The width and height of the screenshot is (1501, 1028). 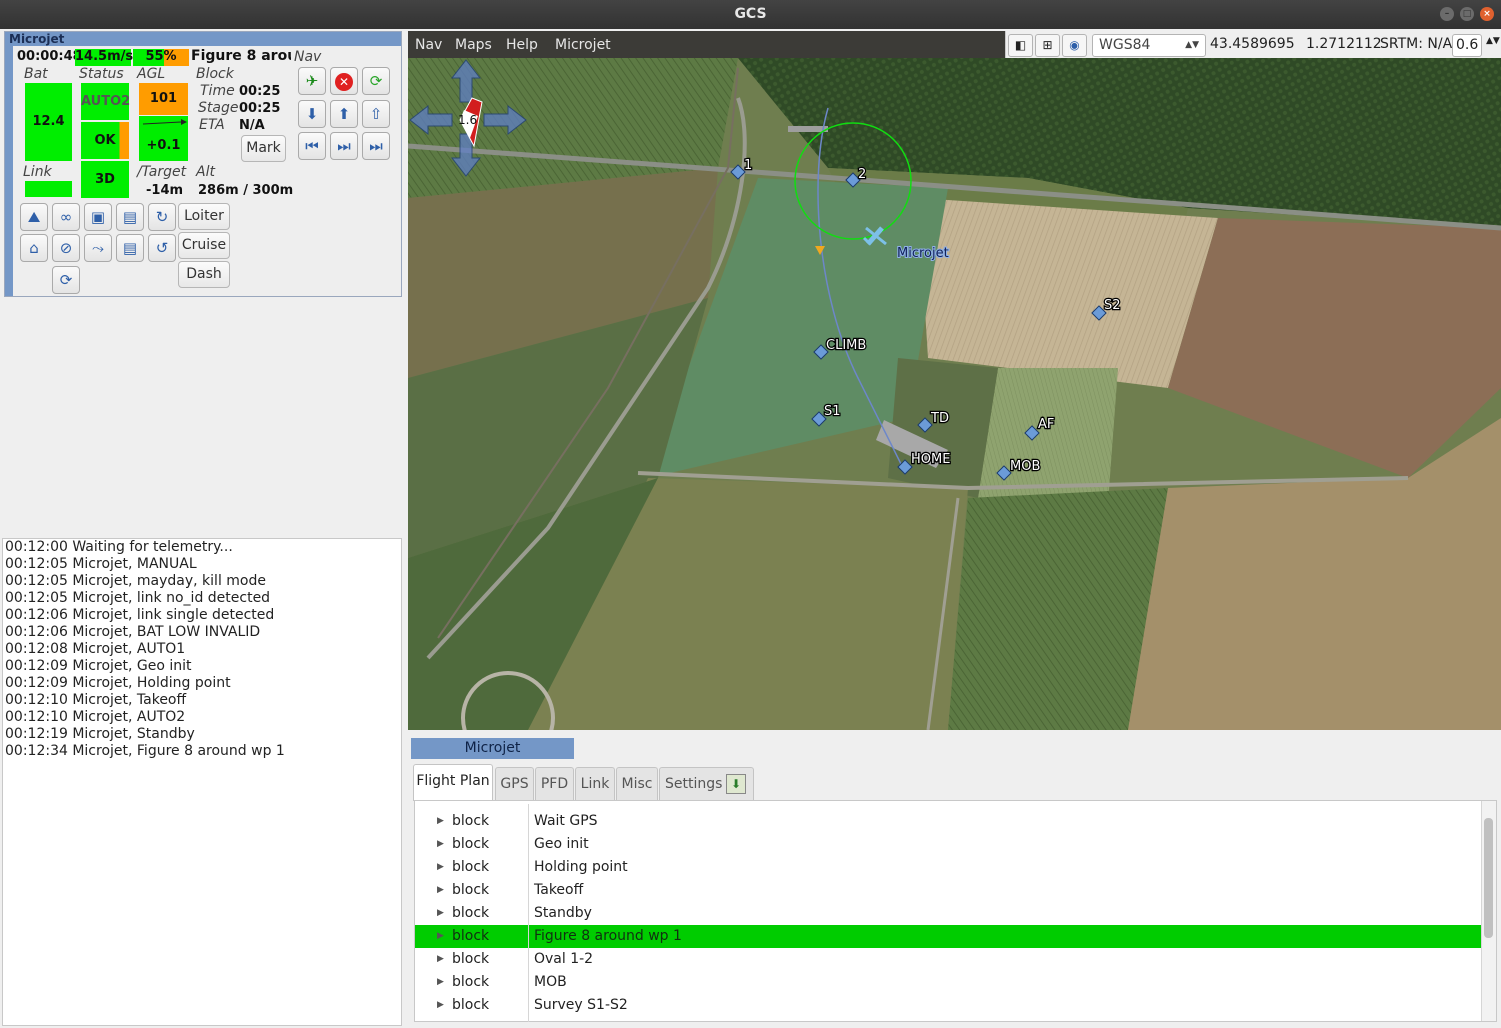 I want to click on rc-status: OK, so click(x=105, y=140).